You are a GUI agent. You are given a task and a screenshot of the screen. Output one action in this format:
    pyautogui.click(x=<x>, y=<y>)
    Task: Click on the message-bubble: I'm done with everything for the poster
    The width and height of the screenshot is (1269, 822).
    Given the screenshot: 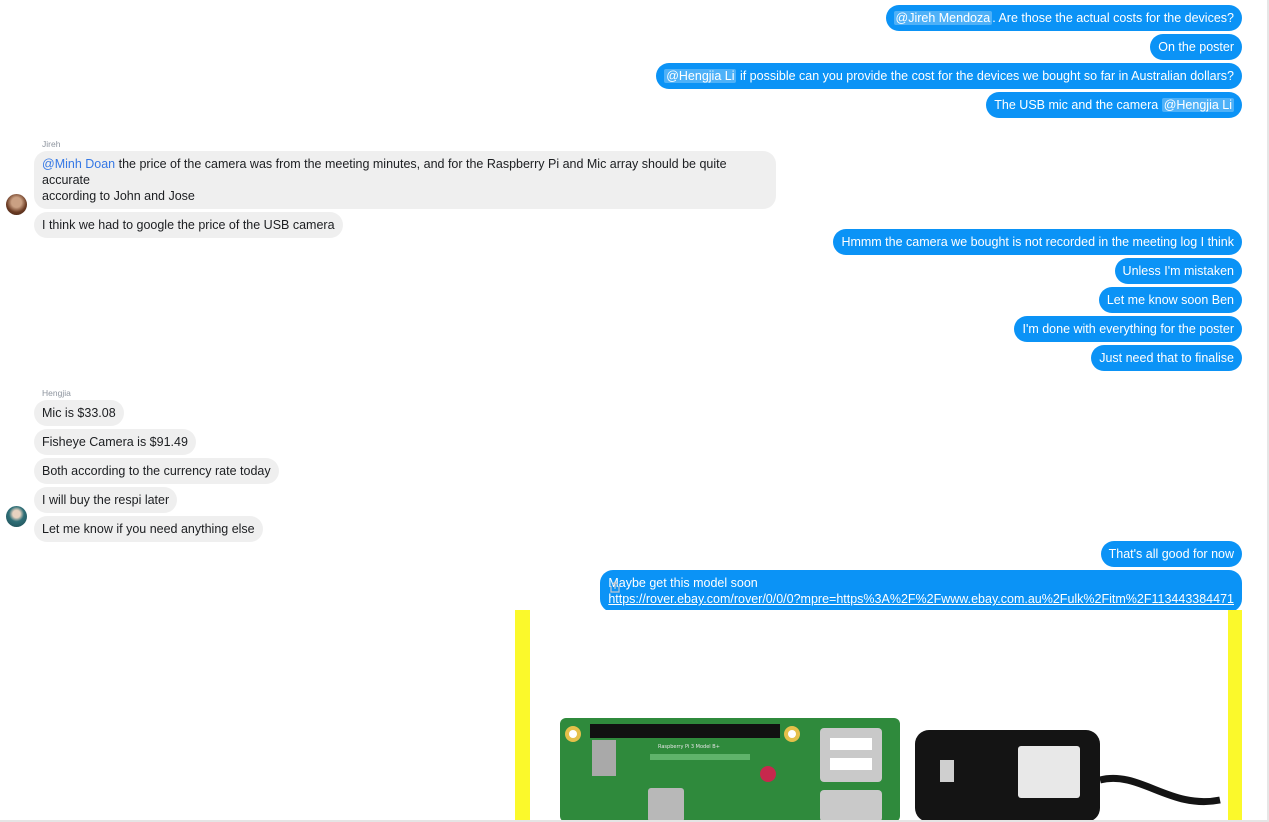 What is the action you would take?
    pyautogui.click(x=1128, y=329)
    